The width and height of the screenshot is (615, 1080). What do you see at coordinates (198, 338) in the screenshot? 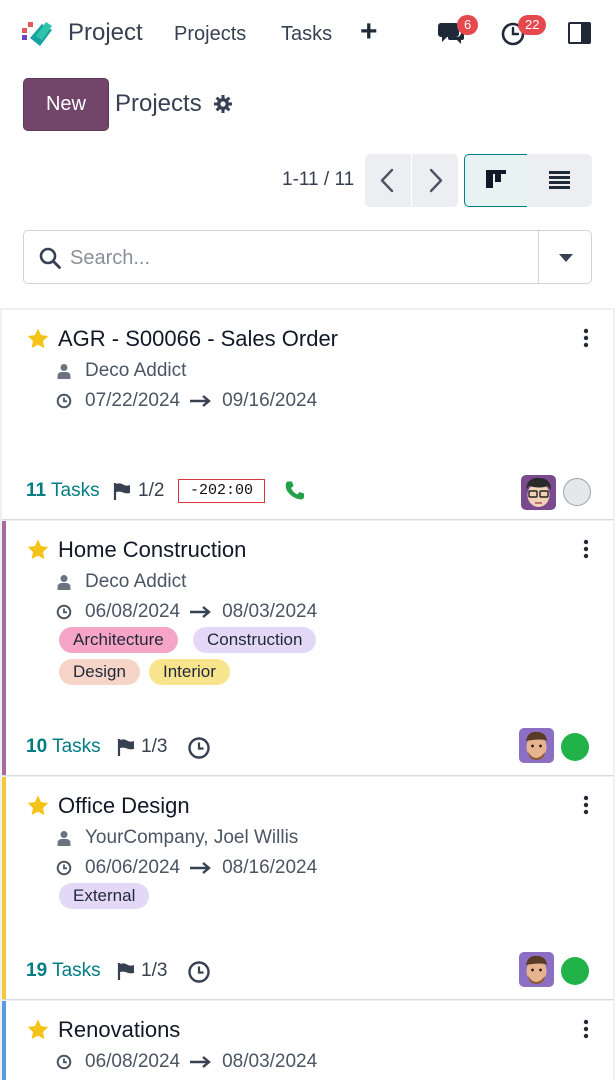
I see `project-title: AGR - S00066 - Sales Order` at bounding box center [198, 338].